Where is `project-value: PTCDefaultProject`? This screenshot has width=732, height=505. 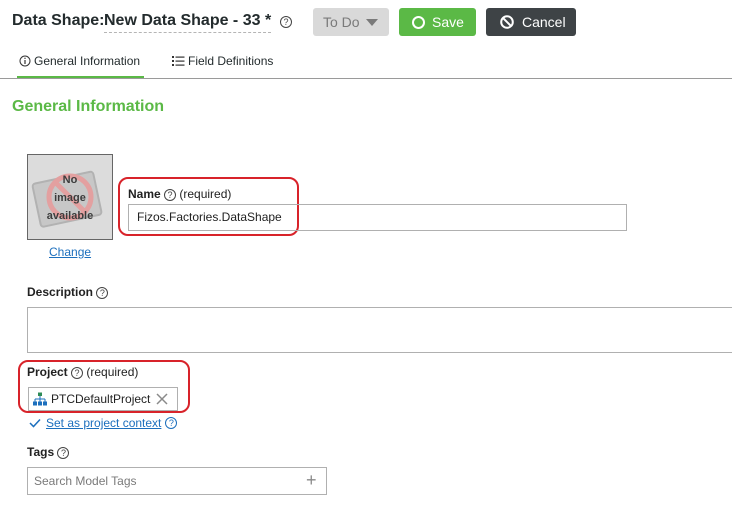 project-value: PTCDefaultProject is located at coordinates (101, 399).